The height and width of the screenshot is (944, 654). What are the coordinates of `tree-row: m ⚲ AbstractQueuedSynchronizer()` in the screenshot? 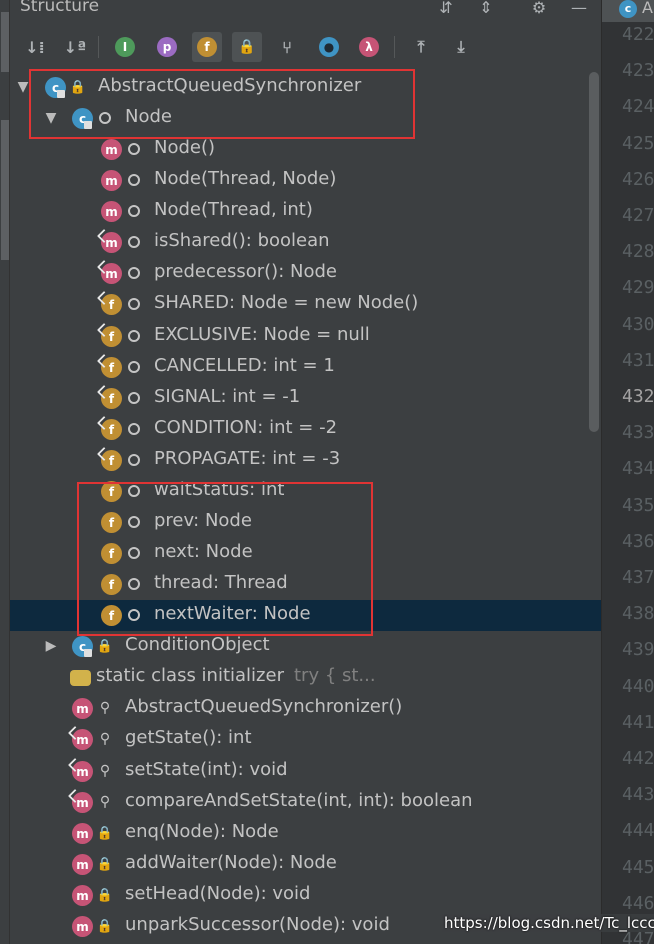 It's located at (305, 708).